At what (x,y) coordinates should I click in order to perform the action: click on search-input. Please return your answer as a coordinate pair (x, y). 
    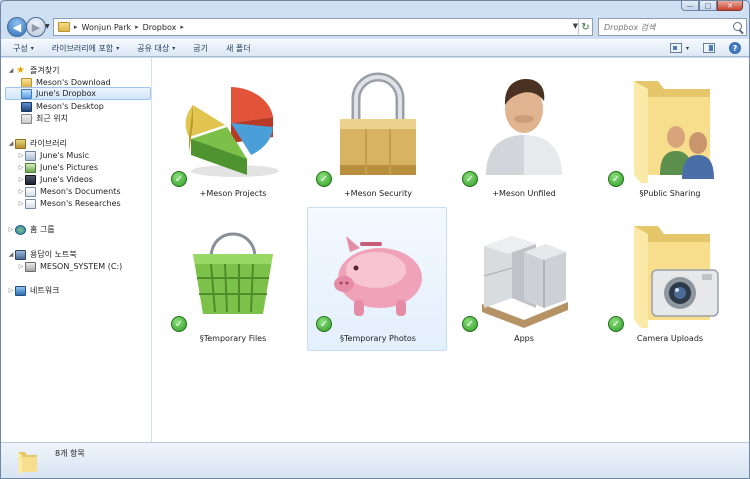
    Looking at the image, I should click on (666, 27).